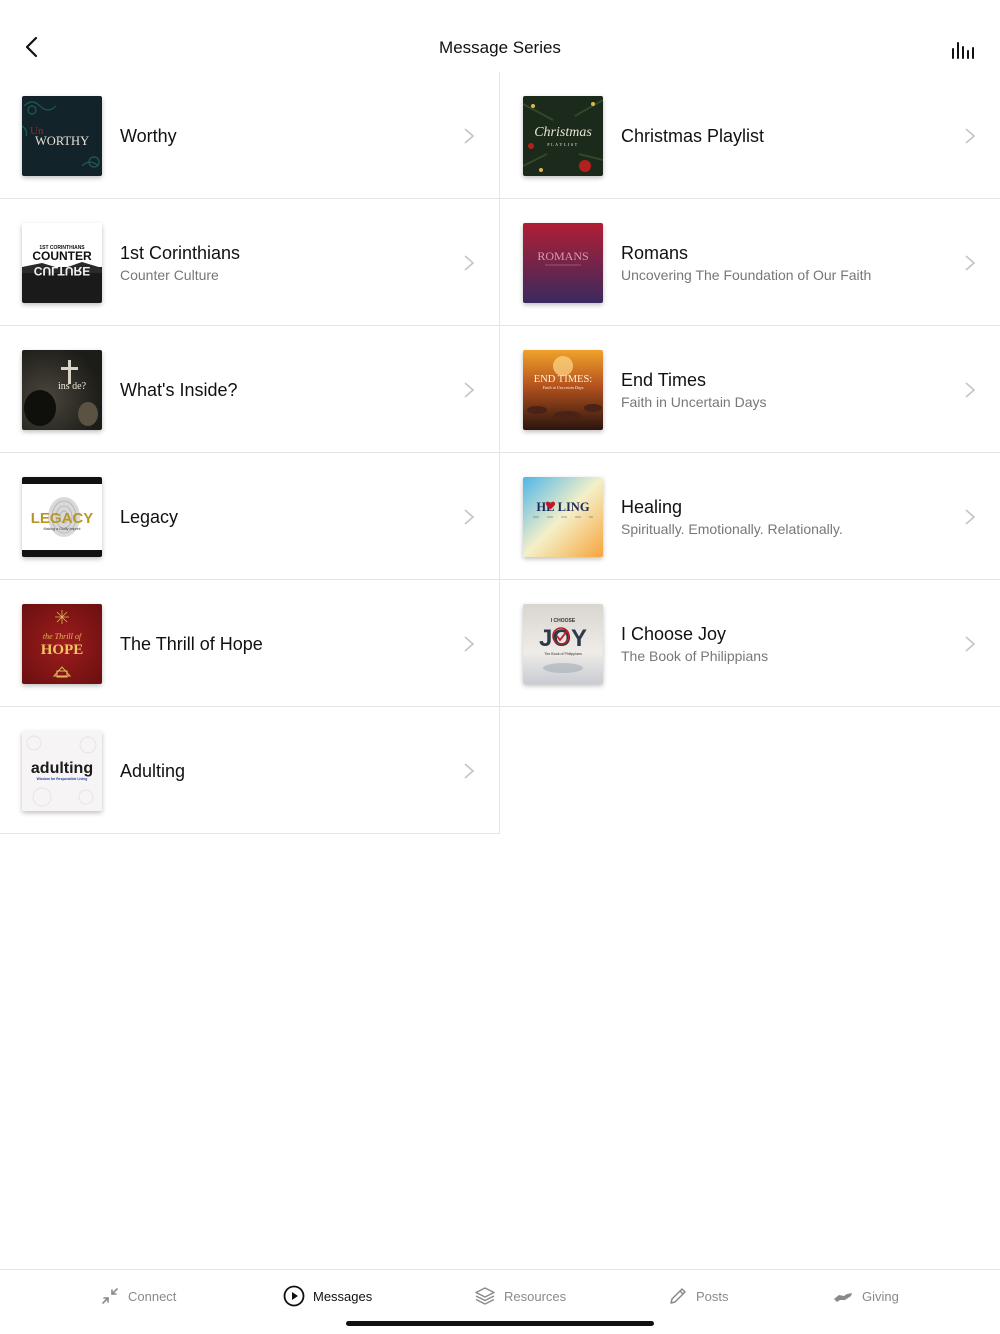  What do you see at coordinates (562, 256) in the screenshot?
I see `svg-text: ROMANS` at bounding box center [562, 256].